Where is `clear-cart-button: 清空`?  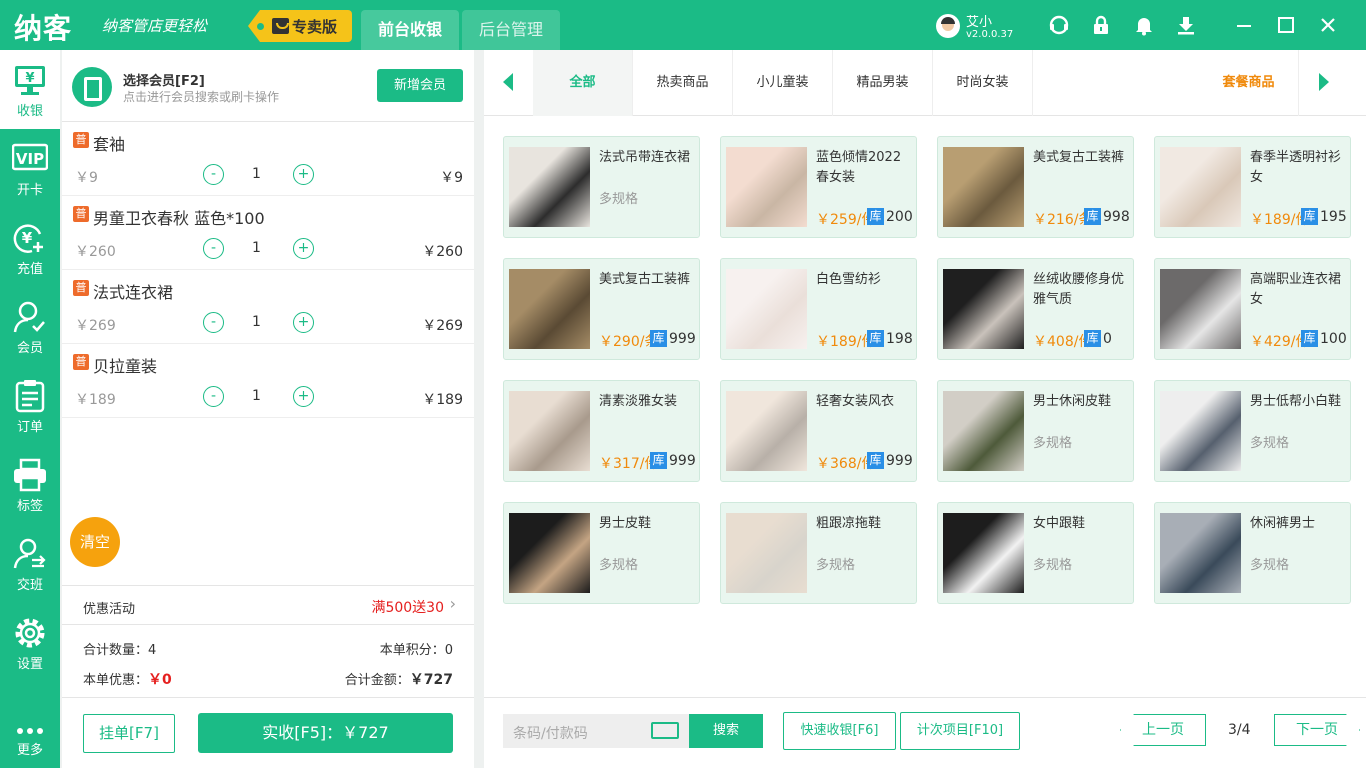
clear-cart-button: 清空 is located at coordinates (95, 542).